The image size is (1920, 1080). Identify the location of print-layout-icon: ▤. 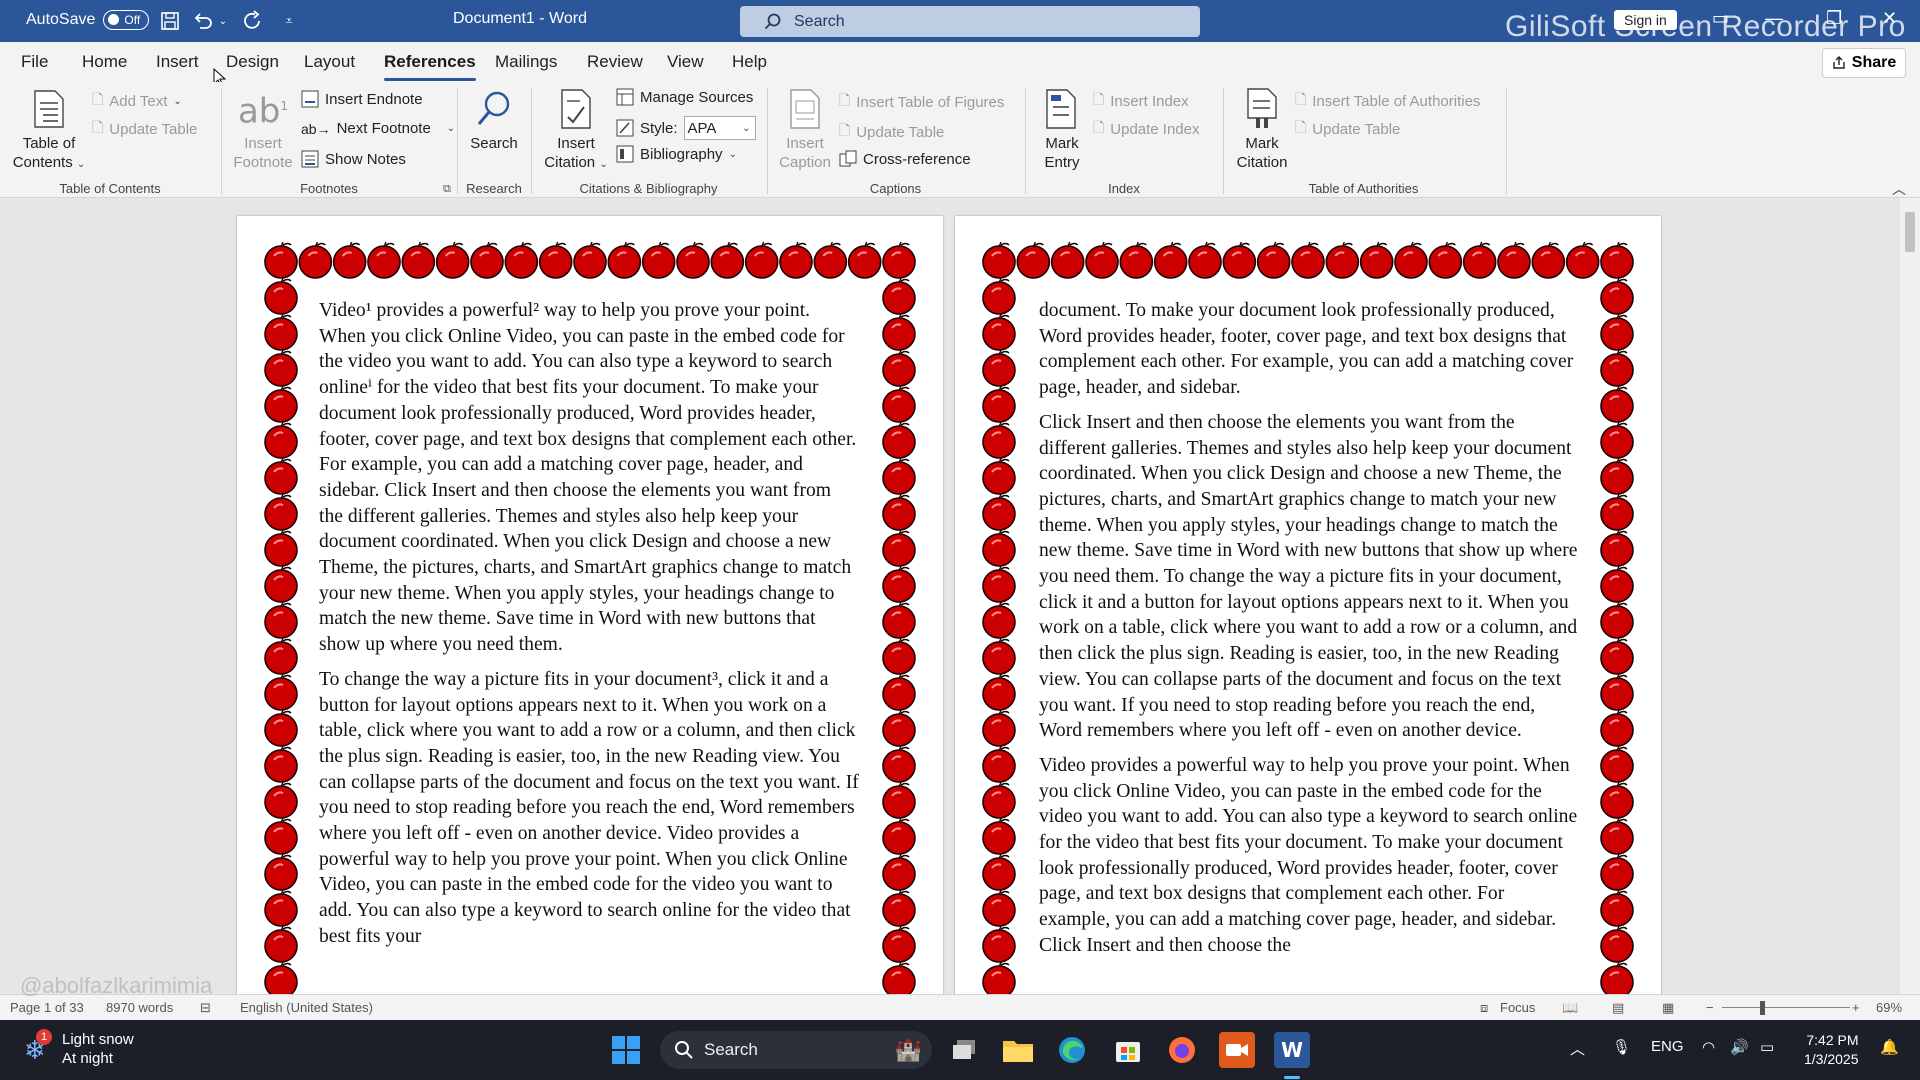
(1618, 1008).